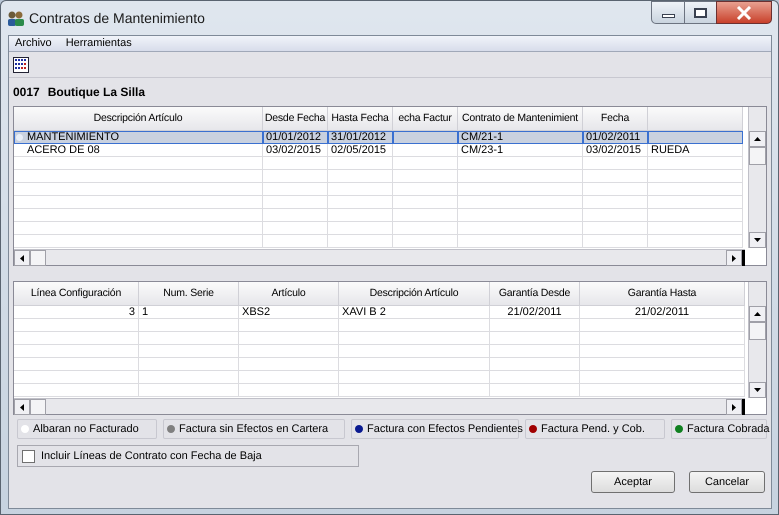  I want to click on table-cell: 31/01/2012, so click(360, 137).